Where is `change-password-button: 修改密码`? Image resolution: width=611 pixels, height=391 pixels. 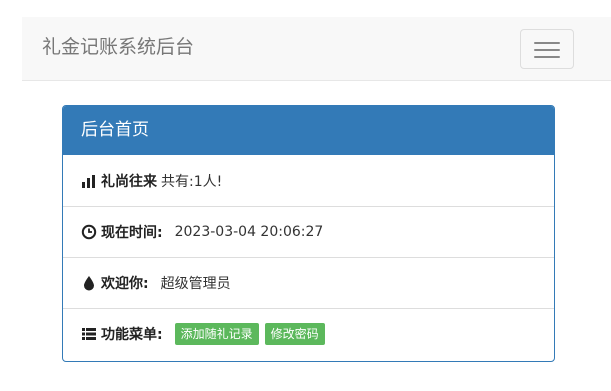
change-password-button: 修改密码 is located at coordinates (294, 334).